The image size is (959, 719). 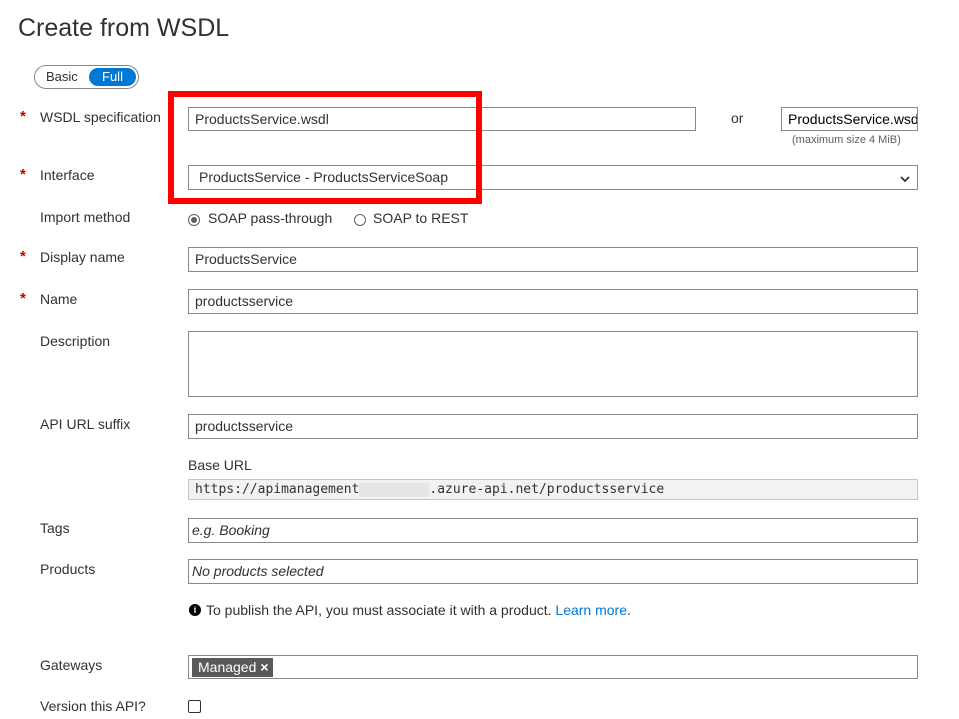 I want to click on display-name-input: ProductsService, so click(x=553, y=259).